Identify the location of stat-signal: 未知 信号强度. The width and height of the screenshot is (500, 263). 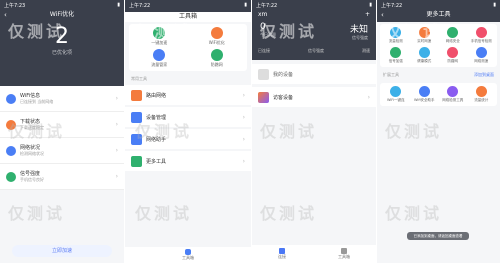
(358, 32).